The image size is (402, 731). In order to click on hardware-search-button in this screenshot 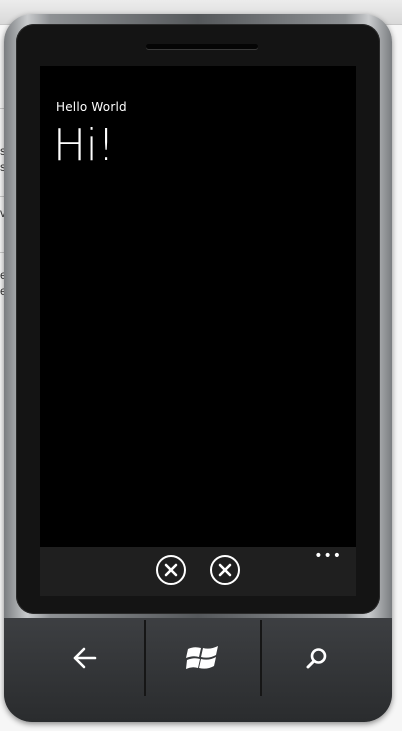, I will do `click(317, 658)`.